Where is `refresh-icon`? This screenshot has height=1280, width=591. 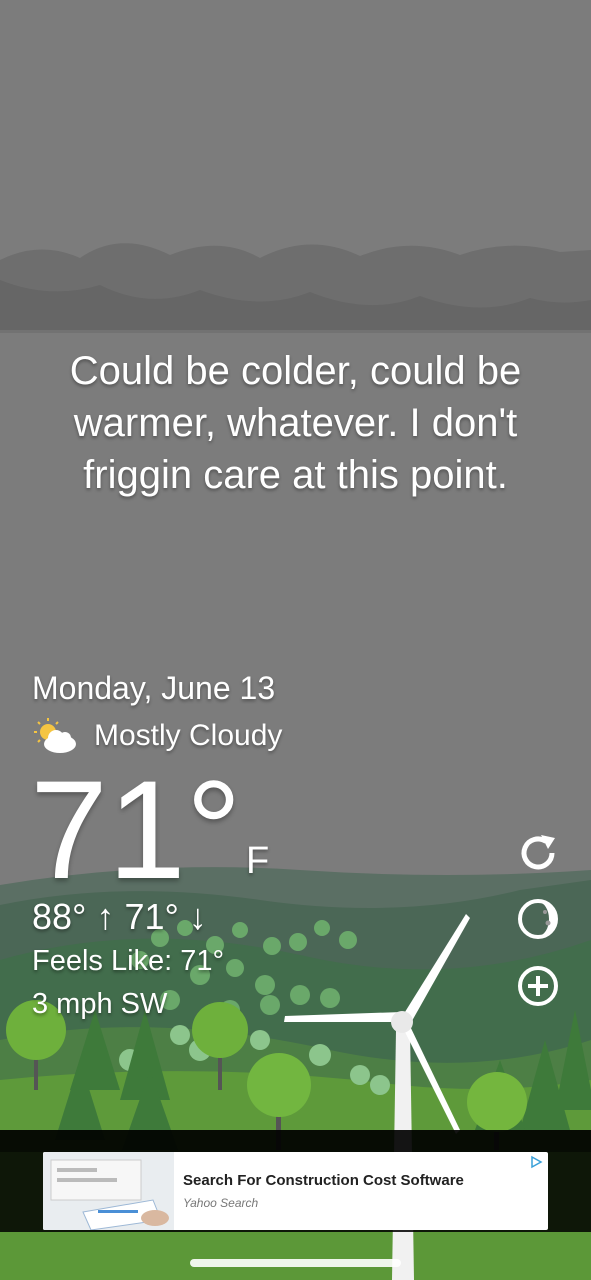 refresh-icon is located at coordinates (538, 852).